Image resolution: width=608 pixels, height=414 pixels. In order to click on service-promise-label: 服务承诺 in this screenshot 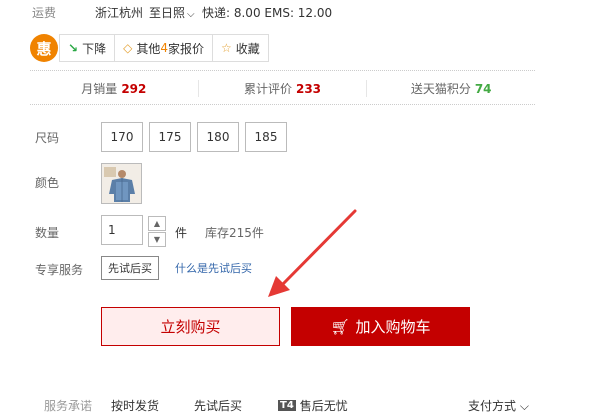, I will do `click(68, 406)`.